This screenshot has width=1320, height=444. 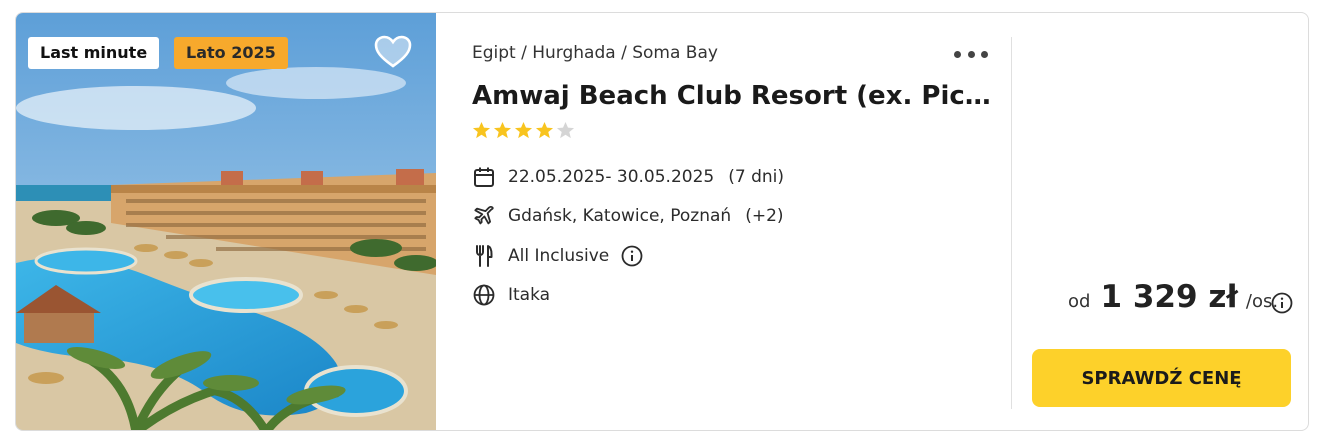 I want to click on star-empty-icon, so click(x=565, y=130).